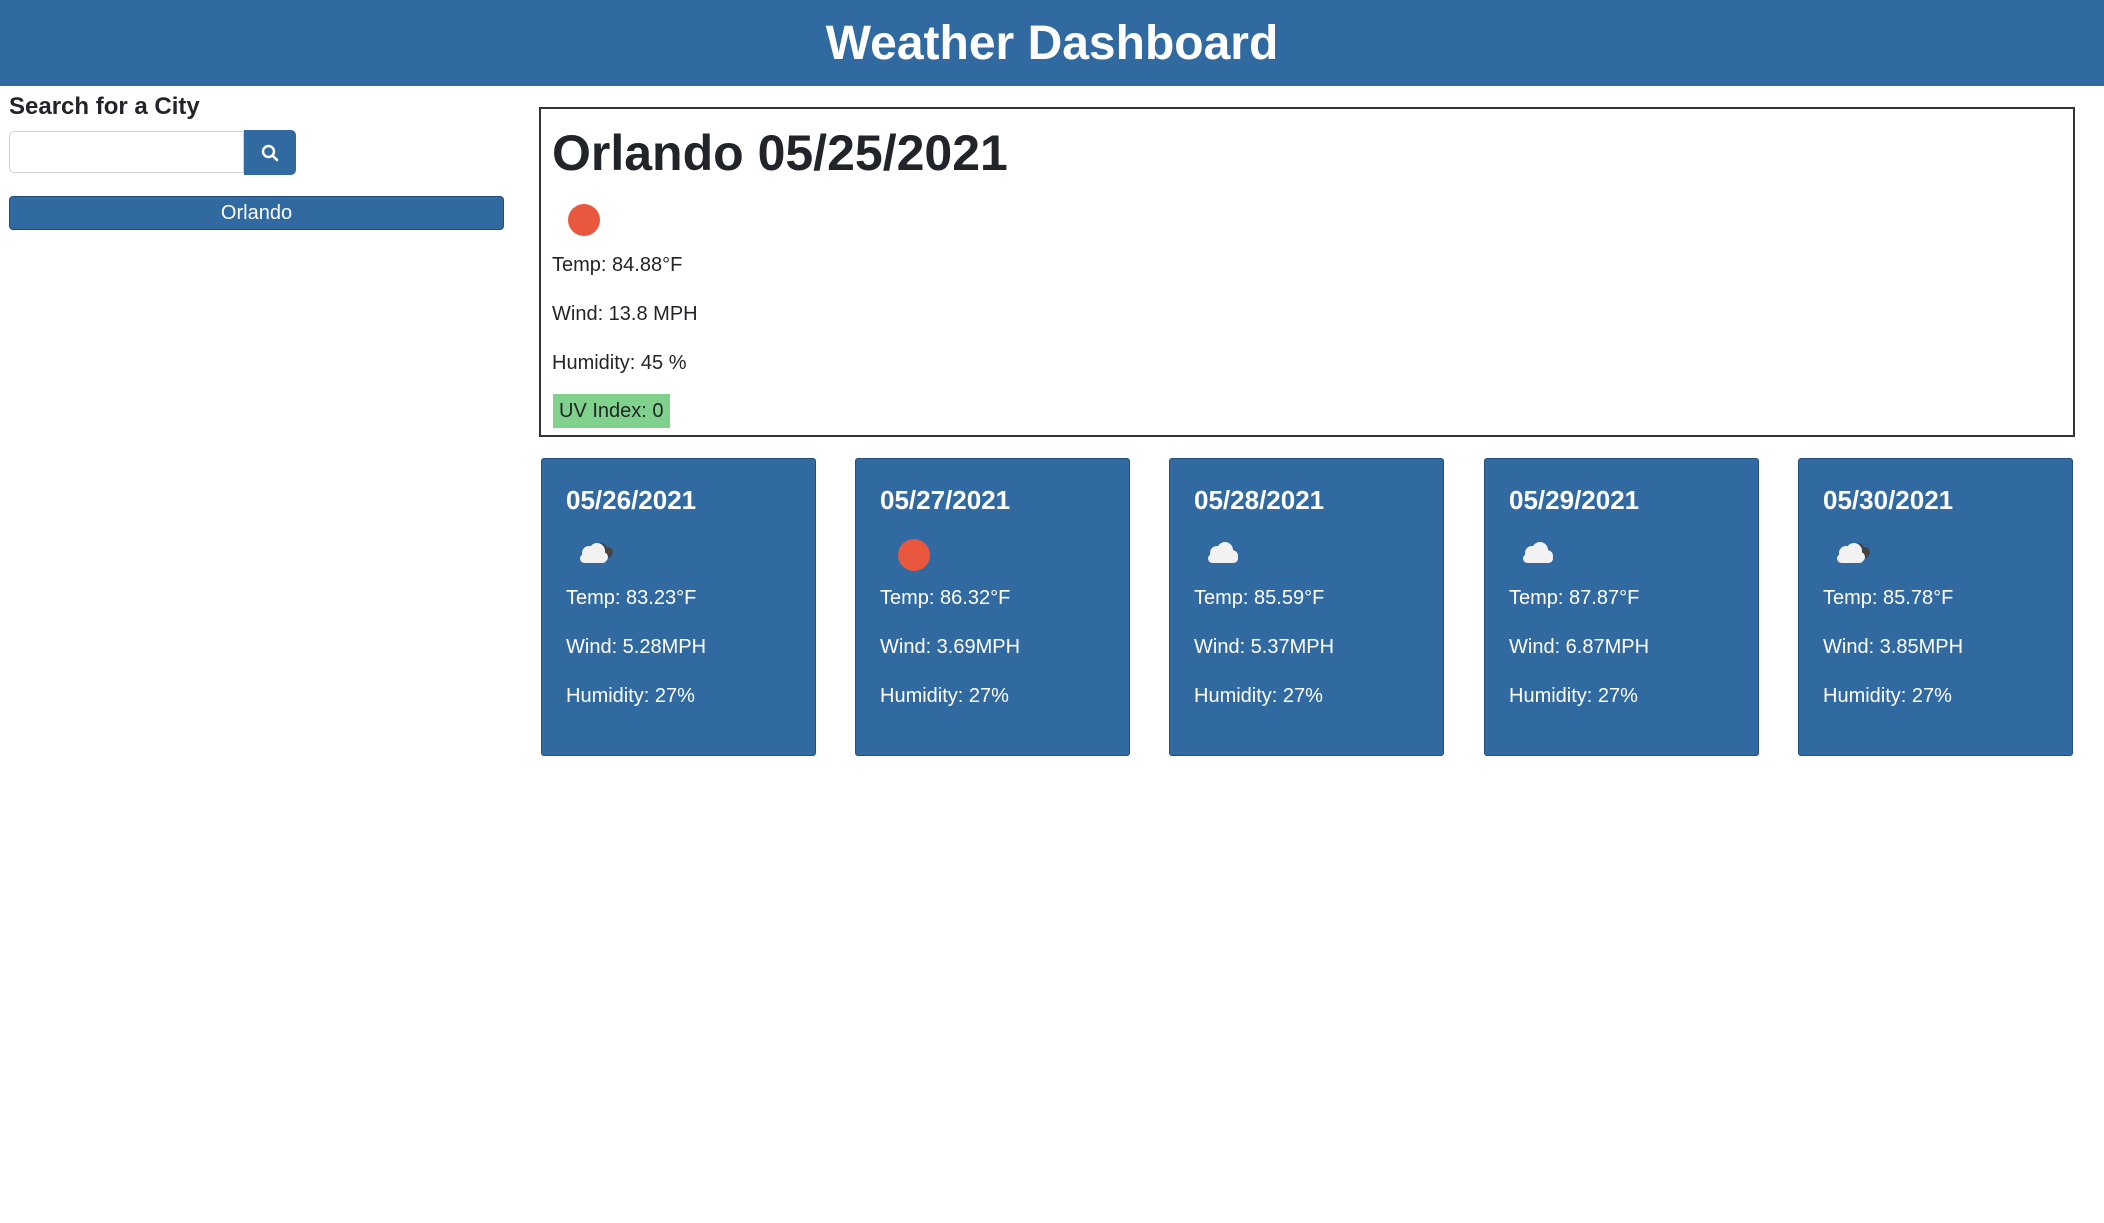 This screenshot has width=2104, height=1223. Describe the element at coordinates (1893, 647) in the screenshot. I see `forecast-wind: Wind: 3.85MPH` at that location.